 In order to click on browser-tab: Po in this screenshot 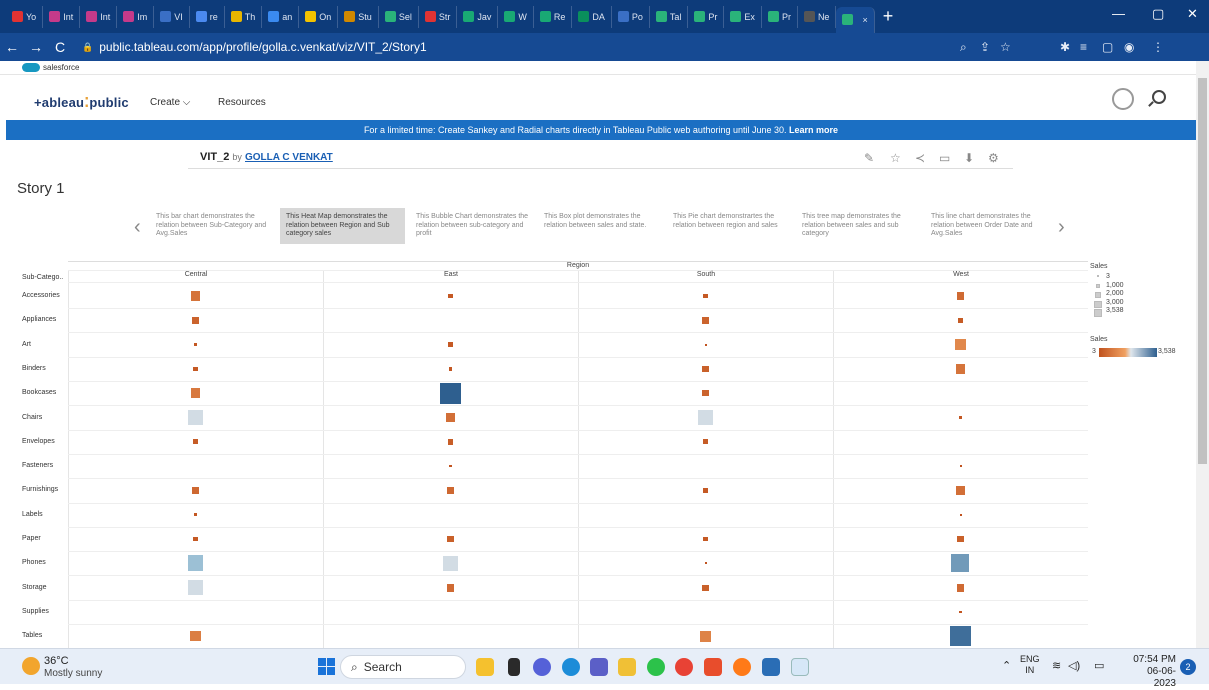, I will do `click(631, 16)`.